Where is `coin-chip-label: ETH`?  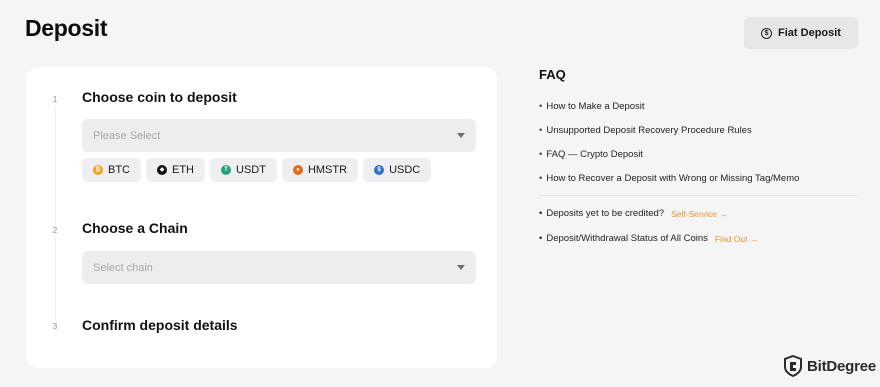
coin-chip-label: ETH is located at coordinates (183, 170).